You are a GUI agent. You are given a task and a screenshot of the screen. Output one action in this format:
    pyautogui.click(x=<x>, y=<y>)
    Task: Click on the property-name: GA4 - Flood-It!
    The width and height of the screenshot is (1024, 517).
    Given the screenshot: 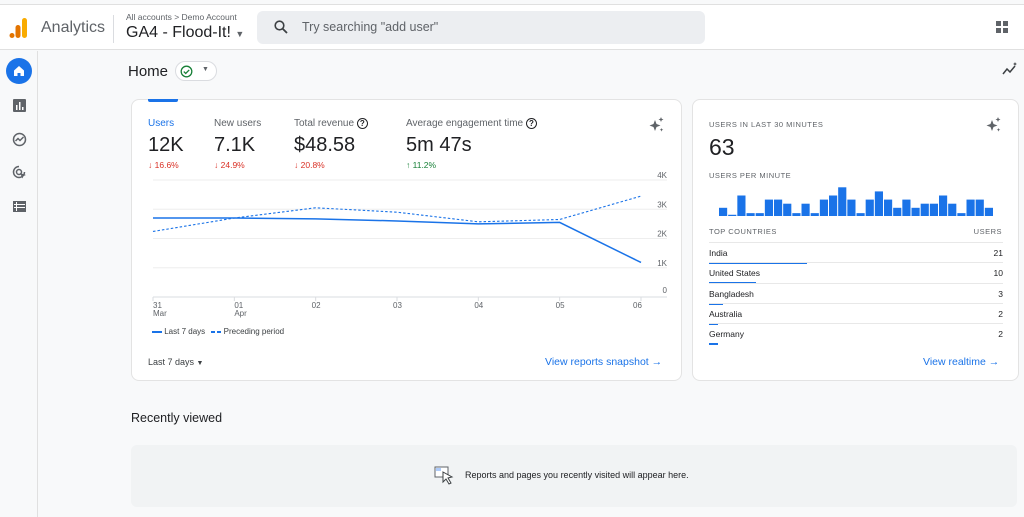 What is the action you would take?
    pyautogui.click(x=178, y=32)
    